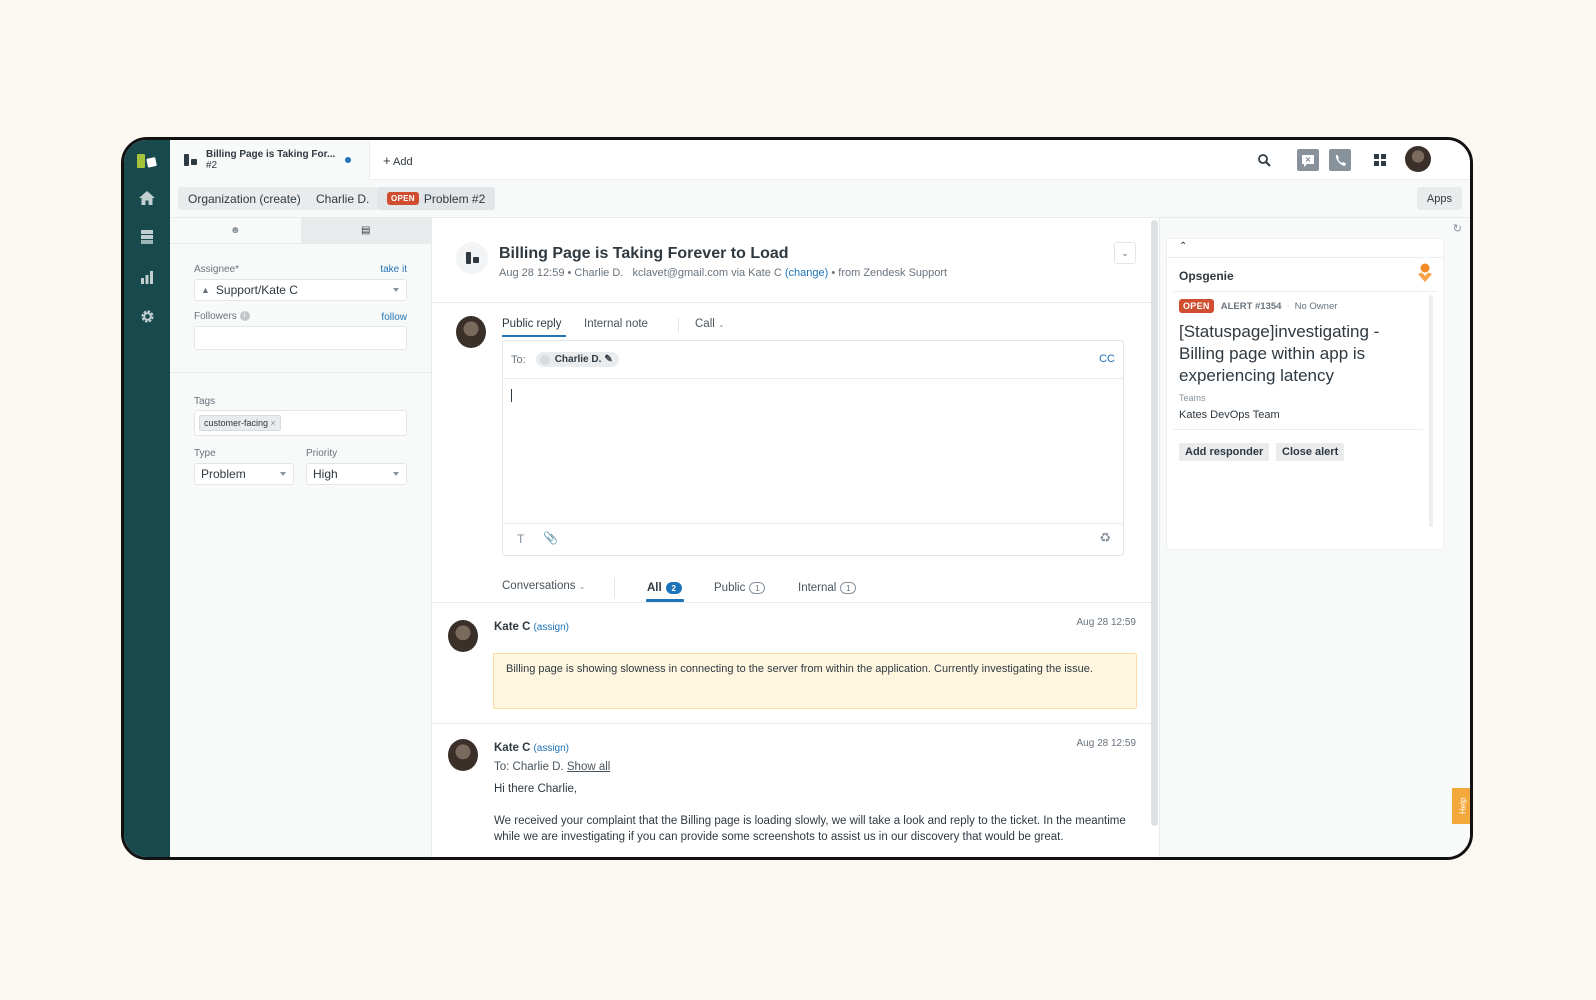 The width and height of the screenshot is (1596, 1000). I want to click on reporting-icon, so click(147, 277).